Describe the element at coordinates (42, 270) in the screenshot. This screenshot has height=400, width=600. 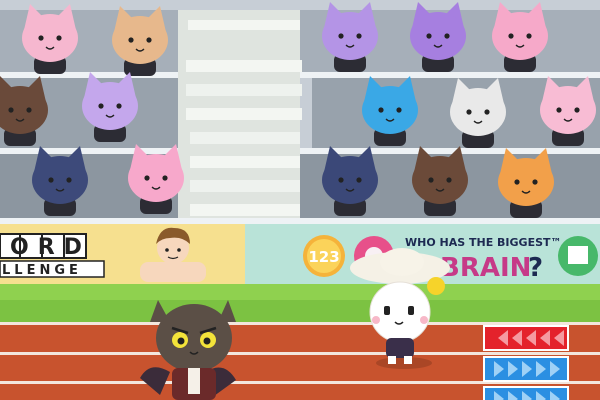
I see `word-line2: LLENGE` at that location.